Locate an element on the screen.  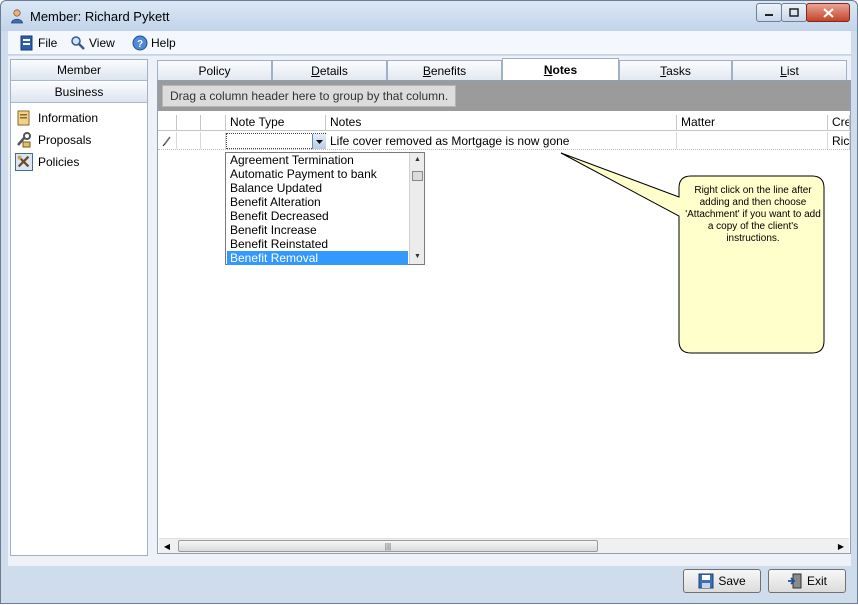
column-header-note-type: Note Type is located at coordinates (276, 123).